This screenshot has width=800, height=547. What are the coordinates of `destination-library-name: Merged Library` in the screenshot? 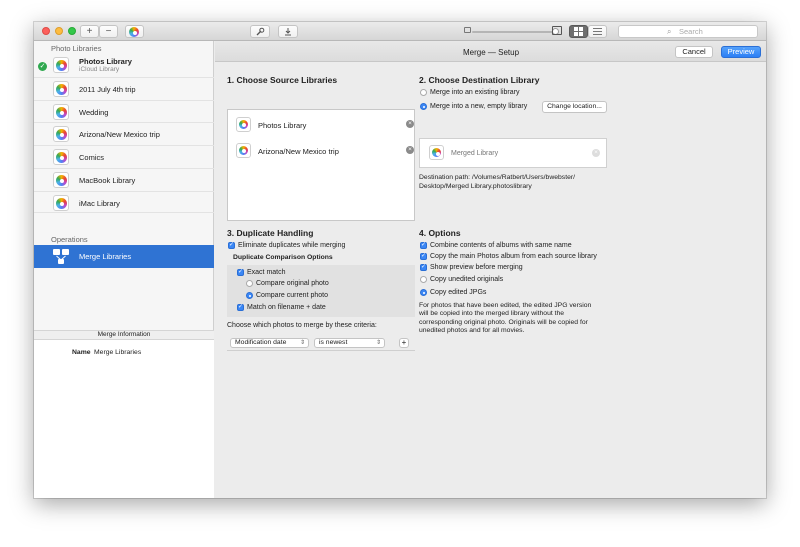 It's located at (475, 153).